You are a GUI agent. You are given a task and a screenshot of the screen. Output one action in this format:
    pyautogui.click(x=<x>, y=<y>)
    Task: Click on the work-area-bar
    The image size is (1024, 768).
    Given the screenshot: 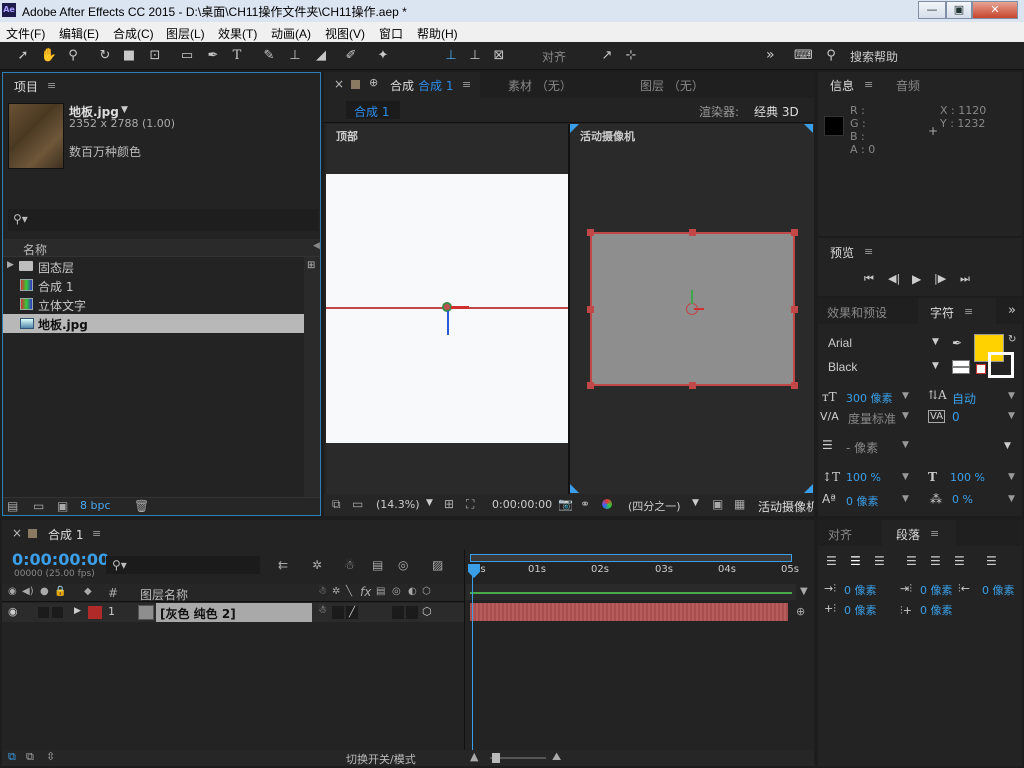 What is the action you would take?
    pyautogui.click(x=631, y=558)
    